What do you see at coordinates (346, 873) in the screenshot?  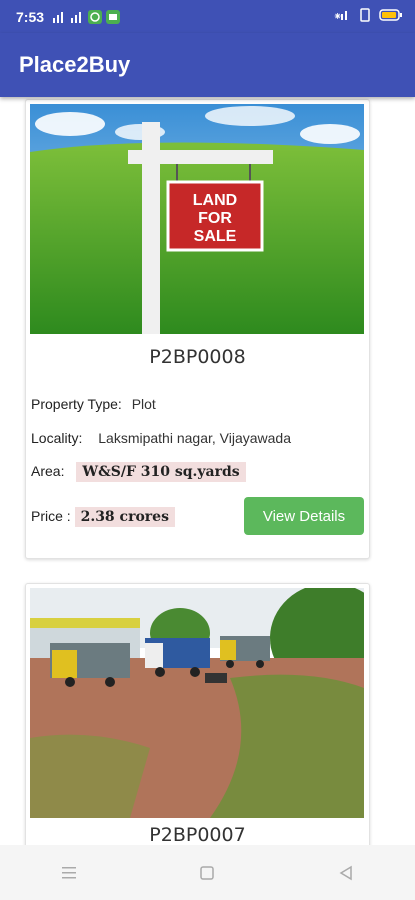 I see `back-icon` at bounding box center [346, 873].